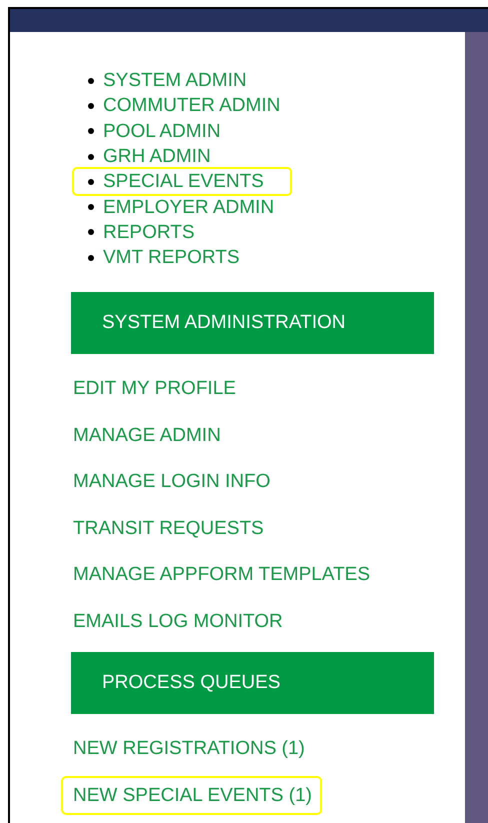 The width and height of the screenshot is (488, 823). What do you see at coordinates (252, 683) in the screenshot?
I see `section-header: PROCESS QUEUES` at bounding box center [252, 683].